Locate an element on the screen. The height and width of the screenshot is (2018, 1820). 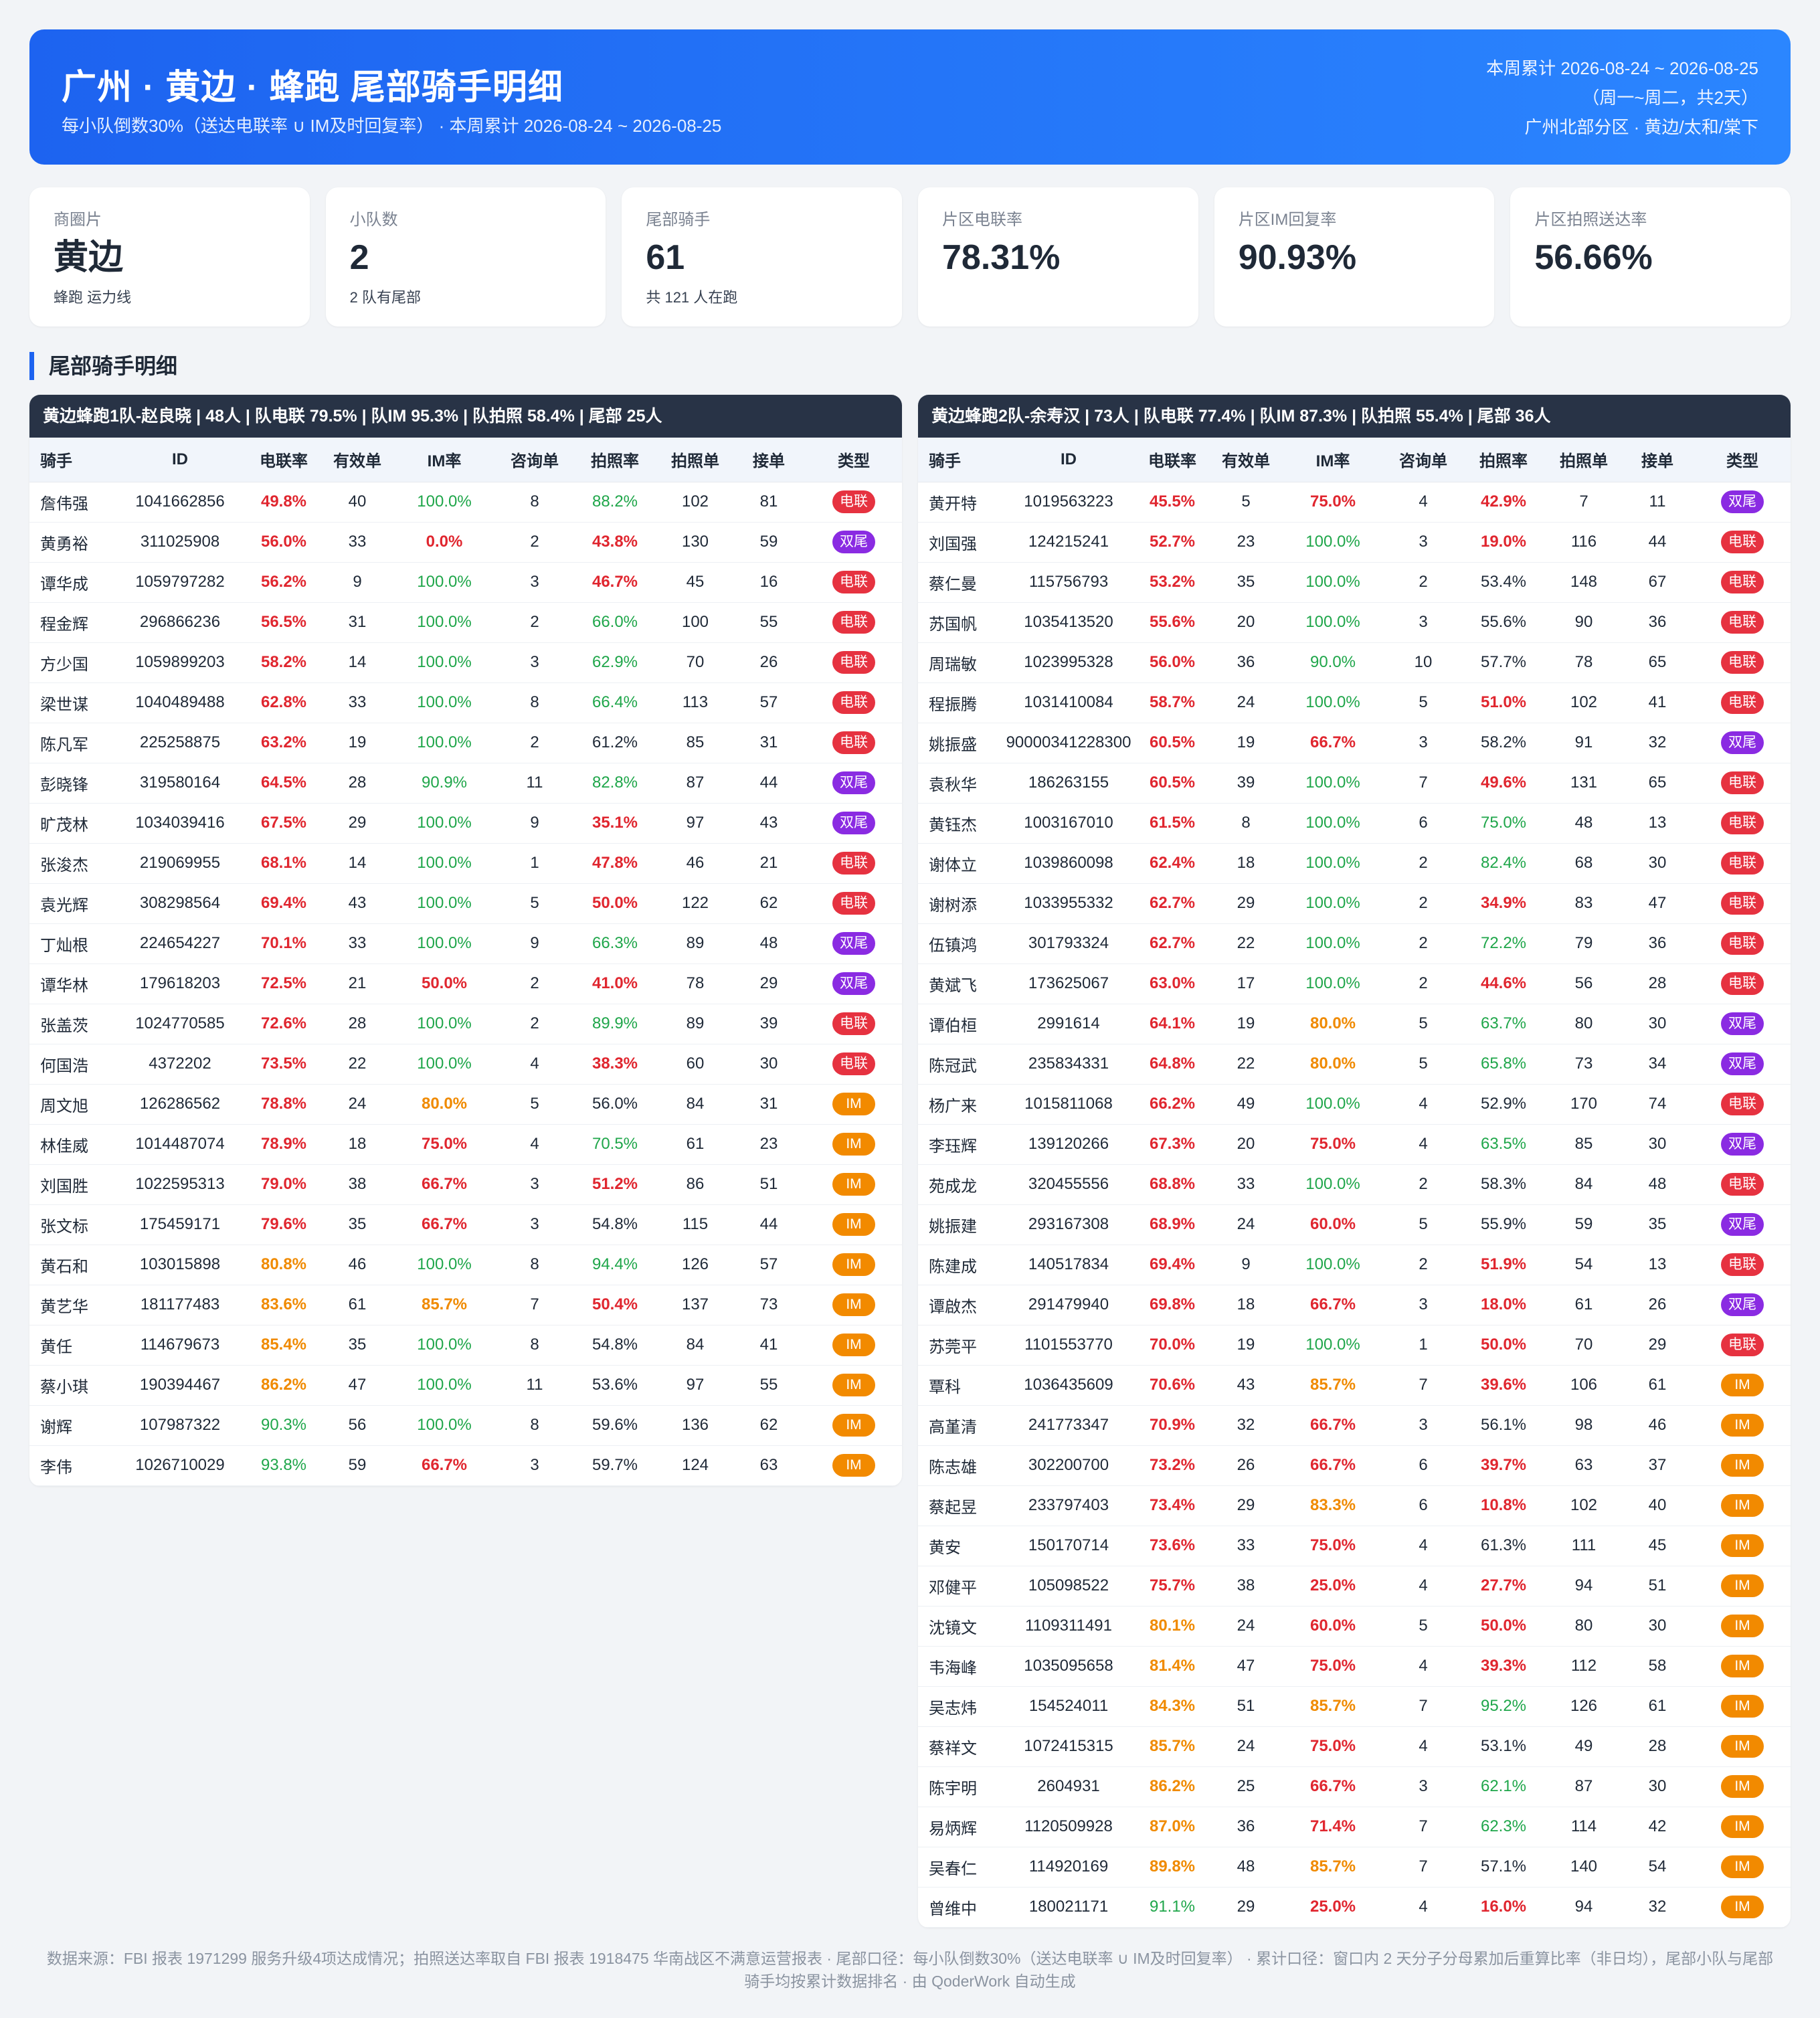
valid-orders: 51 is located at coordinates (1245, 1707).